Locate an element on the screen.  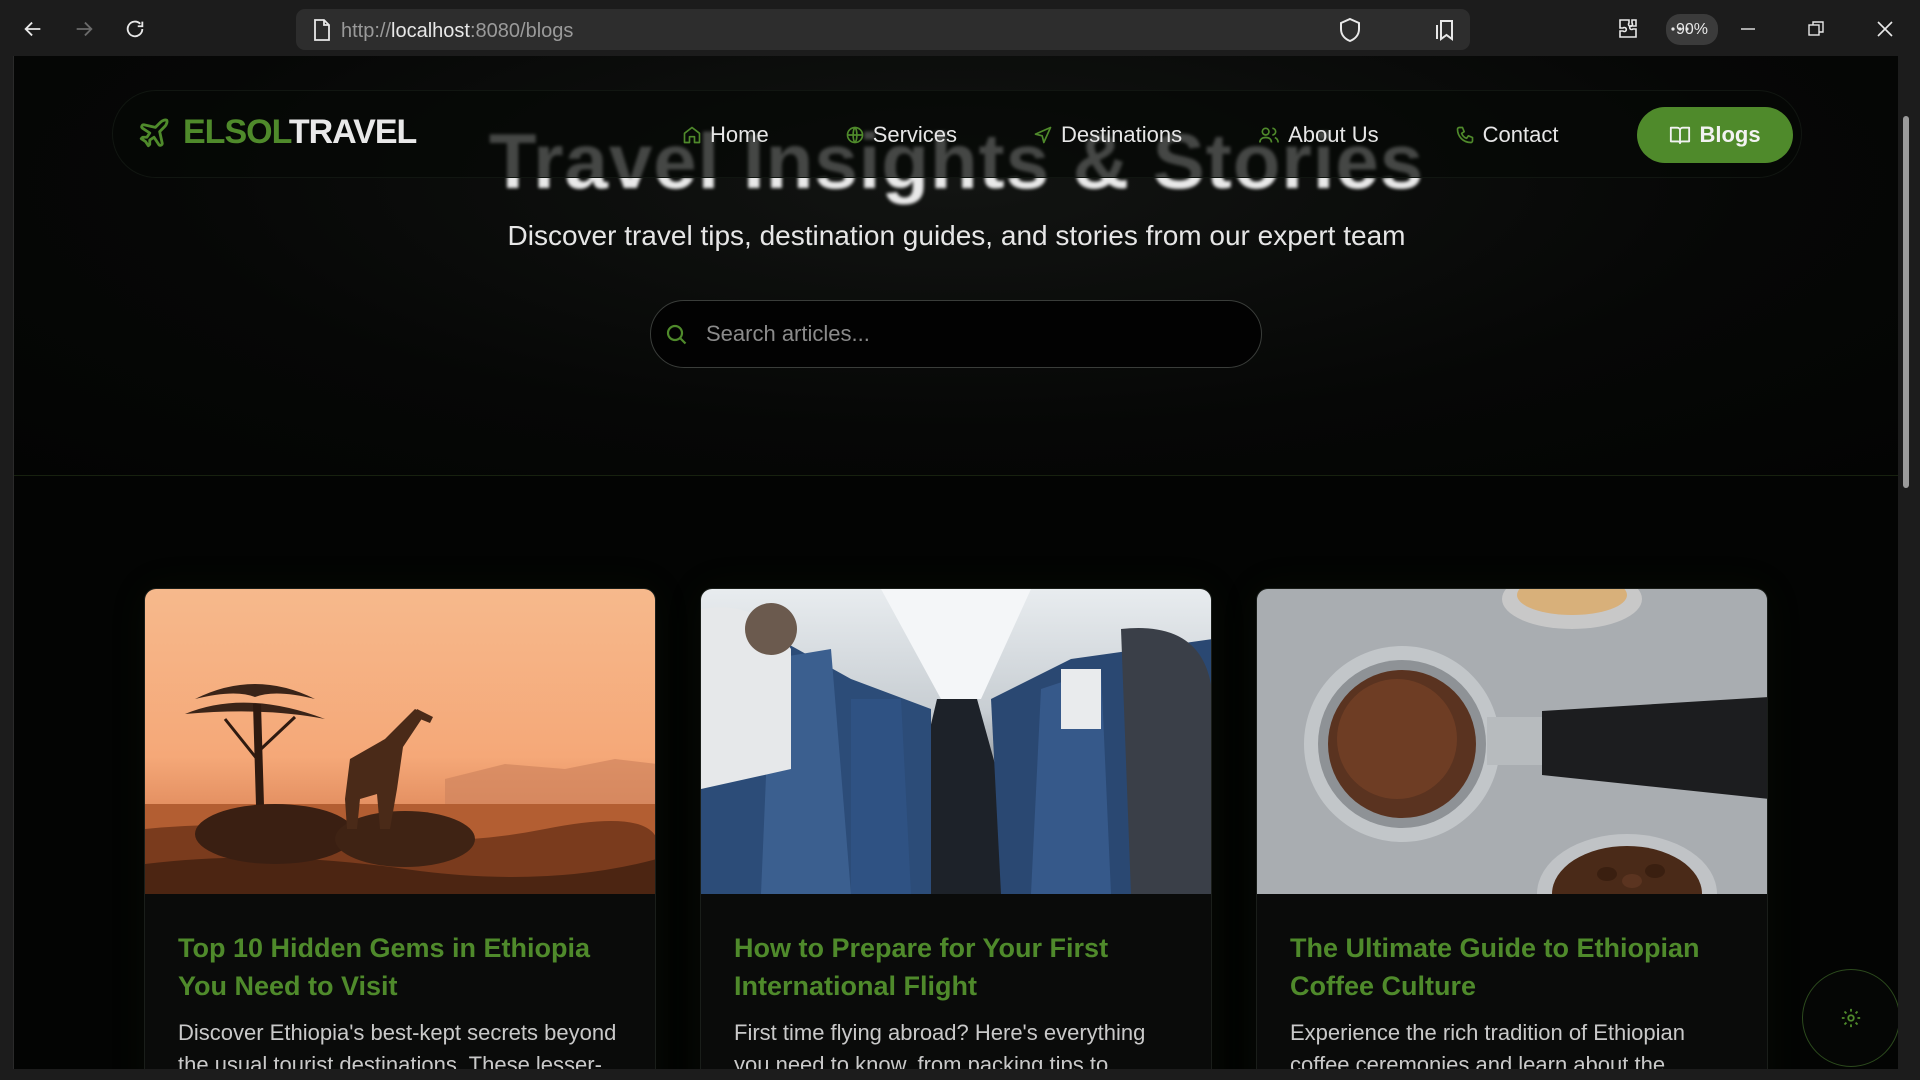
more-horizontal-icon is located at coordinates (1680, 29).